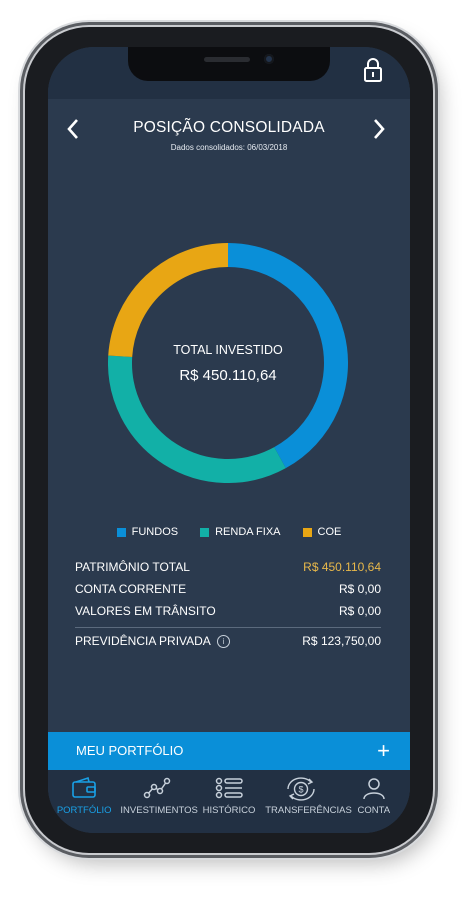  I want to click on previdencia-label: PREVIDÊNCIA PRIVADA, so click(143, 641).